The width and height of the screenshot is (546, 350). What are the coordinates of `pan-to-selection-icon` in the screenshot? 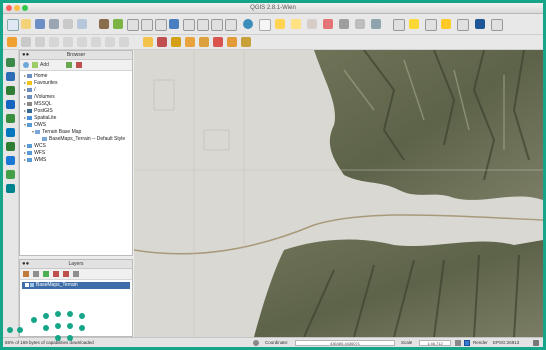 It's located at (118, 24).